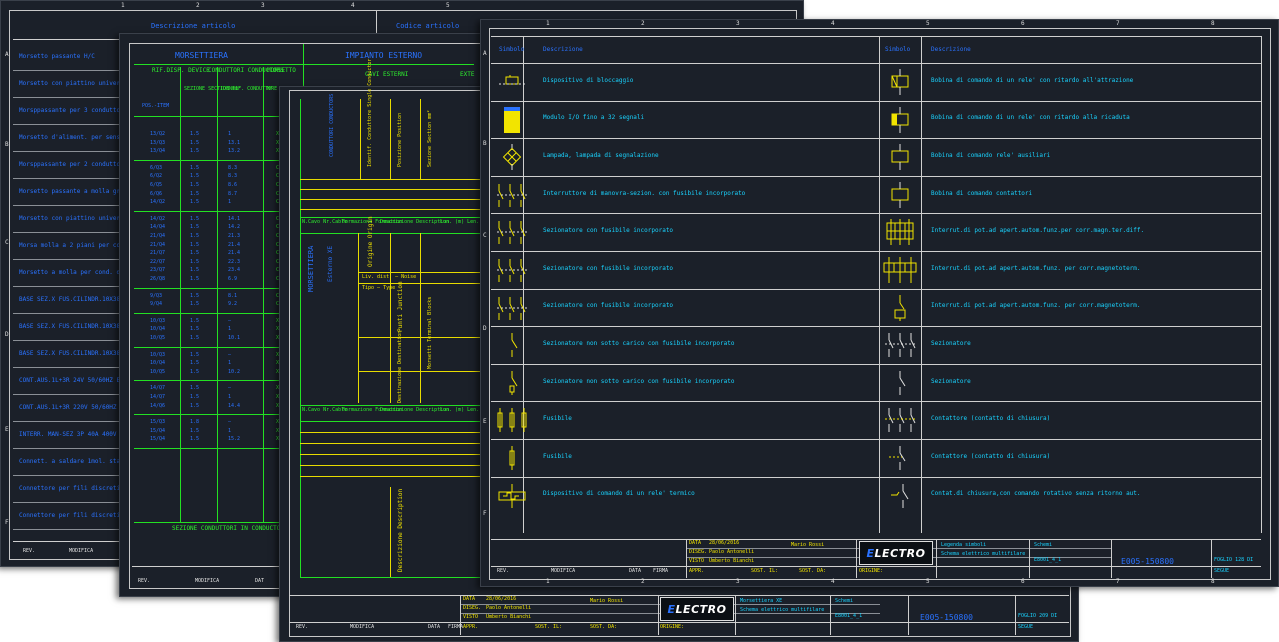 The image size is (1279, 642). I want to click on legend-ruler-side: E, so click(485, 421).